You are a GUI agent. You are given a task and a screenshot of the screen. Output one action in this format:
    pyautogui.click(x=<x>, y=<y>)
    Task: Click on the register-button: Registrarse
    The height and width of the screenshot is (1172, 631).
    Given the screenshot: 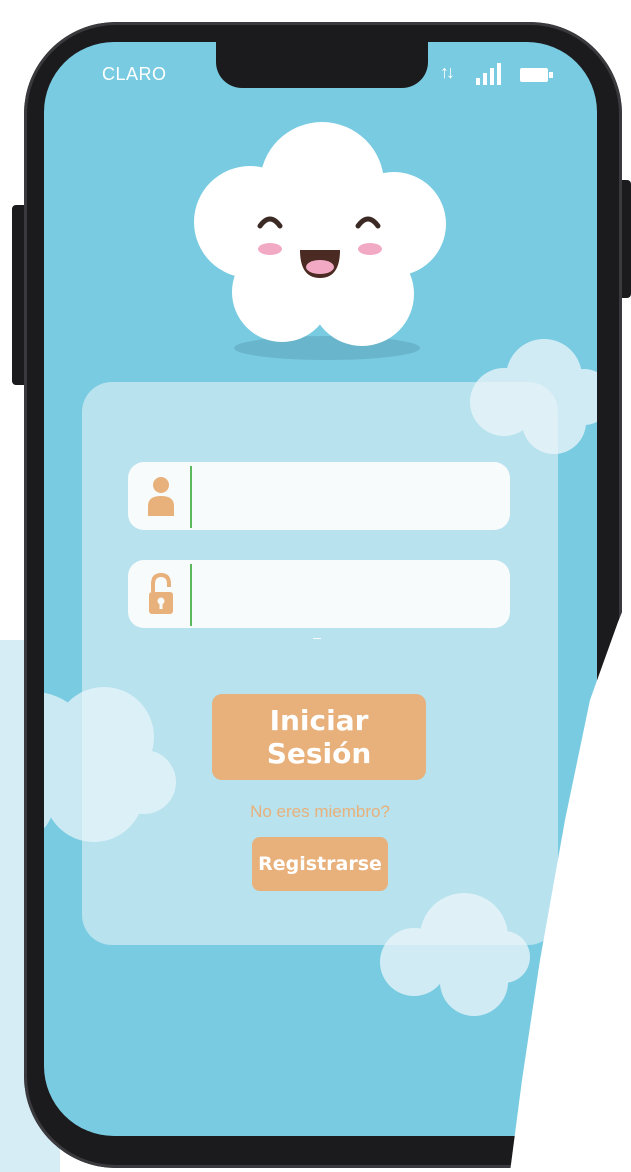 What is the action you would take?
    pyautogui.click(x=320, y=864)
    